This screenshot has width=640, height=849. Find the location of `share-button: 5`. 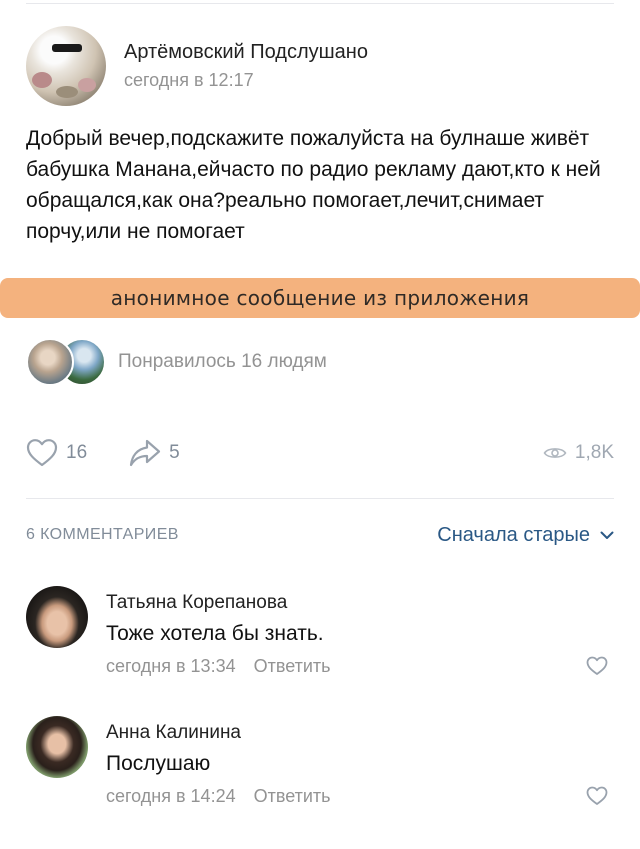

share-button: 5 is located at coordinates (154, 453).